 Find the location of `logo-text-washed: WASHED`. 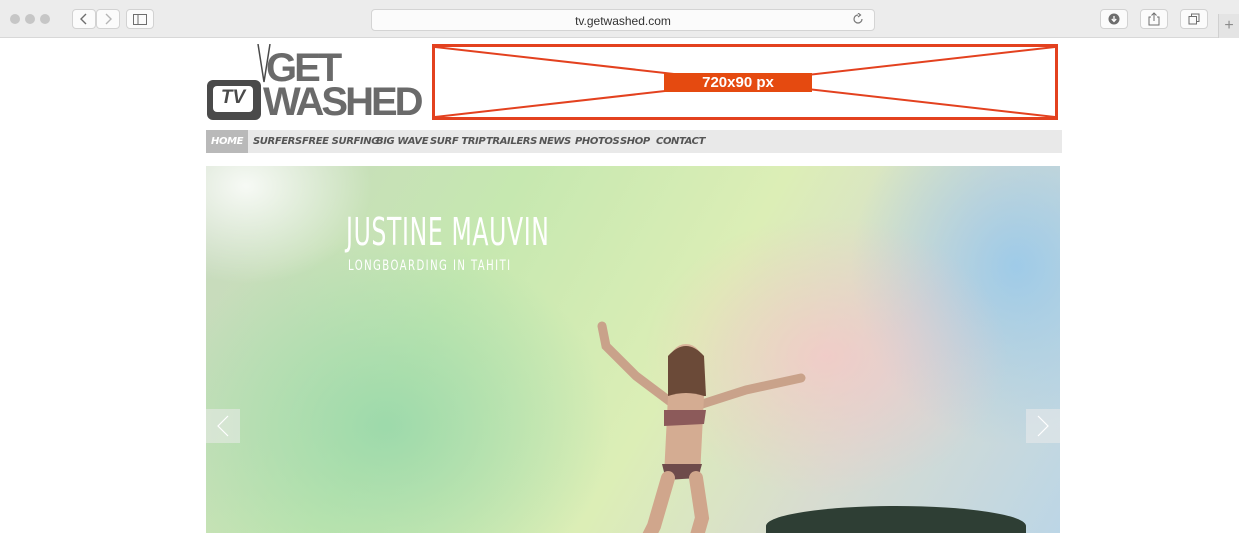

logo-text-washed: WASHED is located at coordinates (343, 102).